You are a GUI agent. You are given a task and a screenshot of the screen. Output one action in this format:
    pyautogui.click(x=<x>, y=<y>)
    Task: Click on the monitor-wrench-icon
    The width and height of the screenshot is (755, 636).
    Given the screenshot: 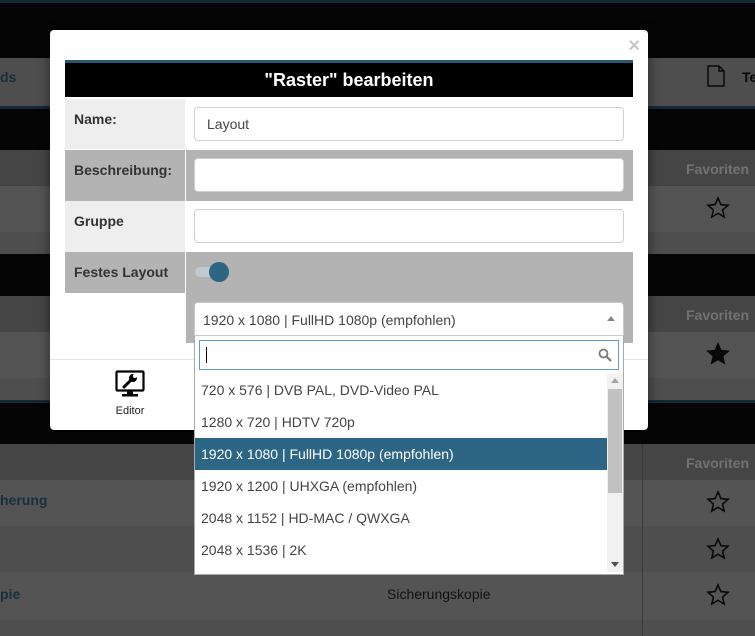 What is the action you would take?
    pyautogui.click(x=130, y=383)
    